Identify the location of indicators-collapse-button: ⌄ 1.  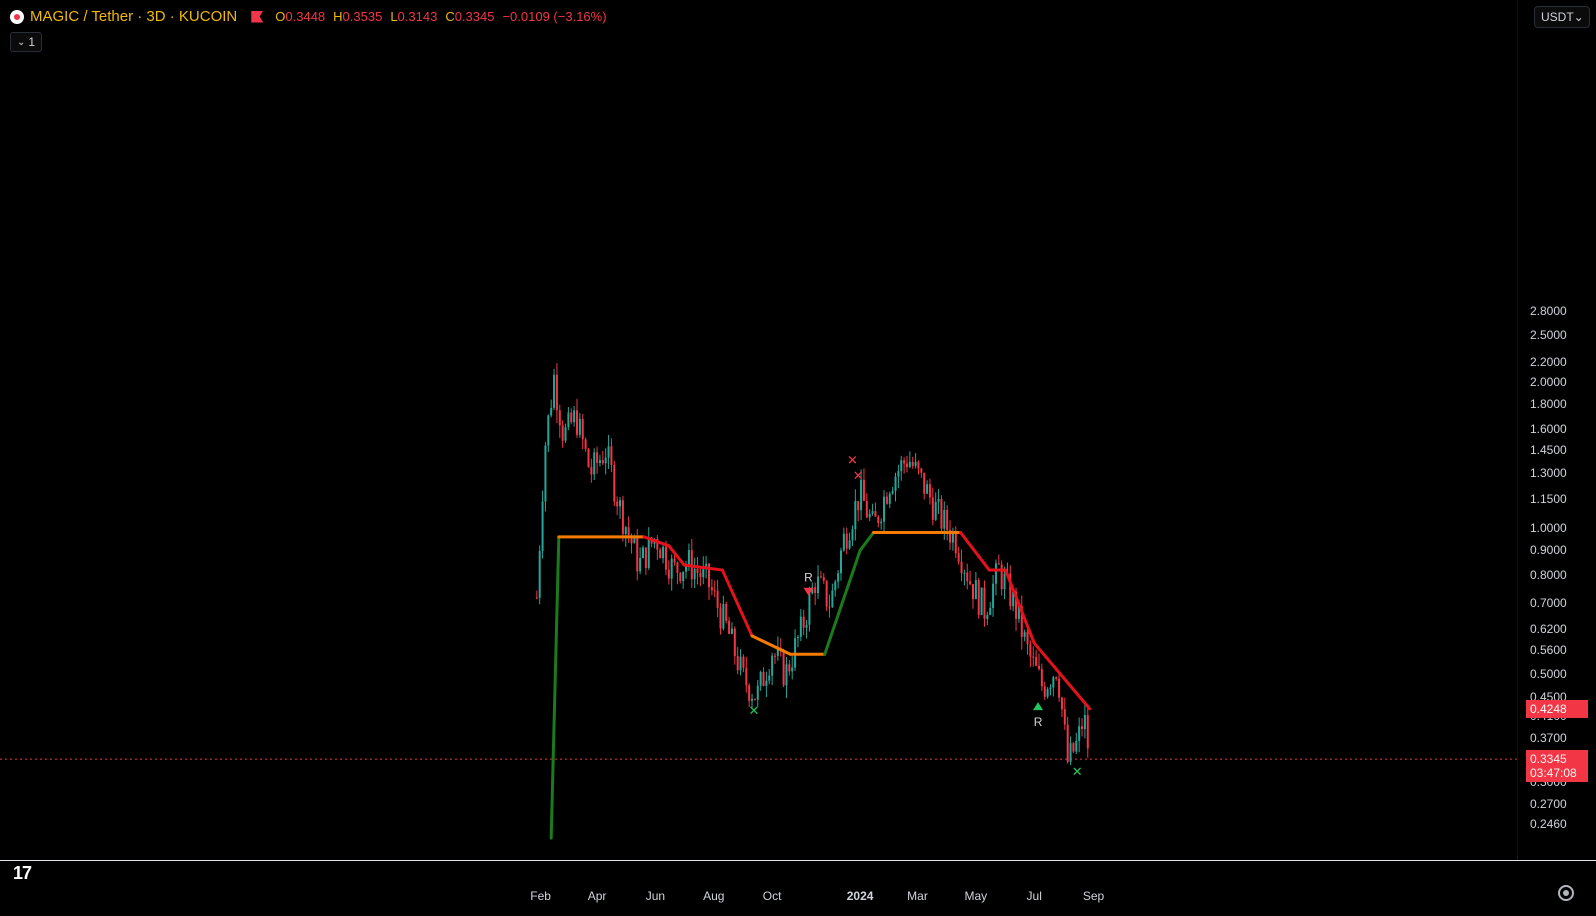
(26, 42).